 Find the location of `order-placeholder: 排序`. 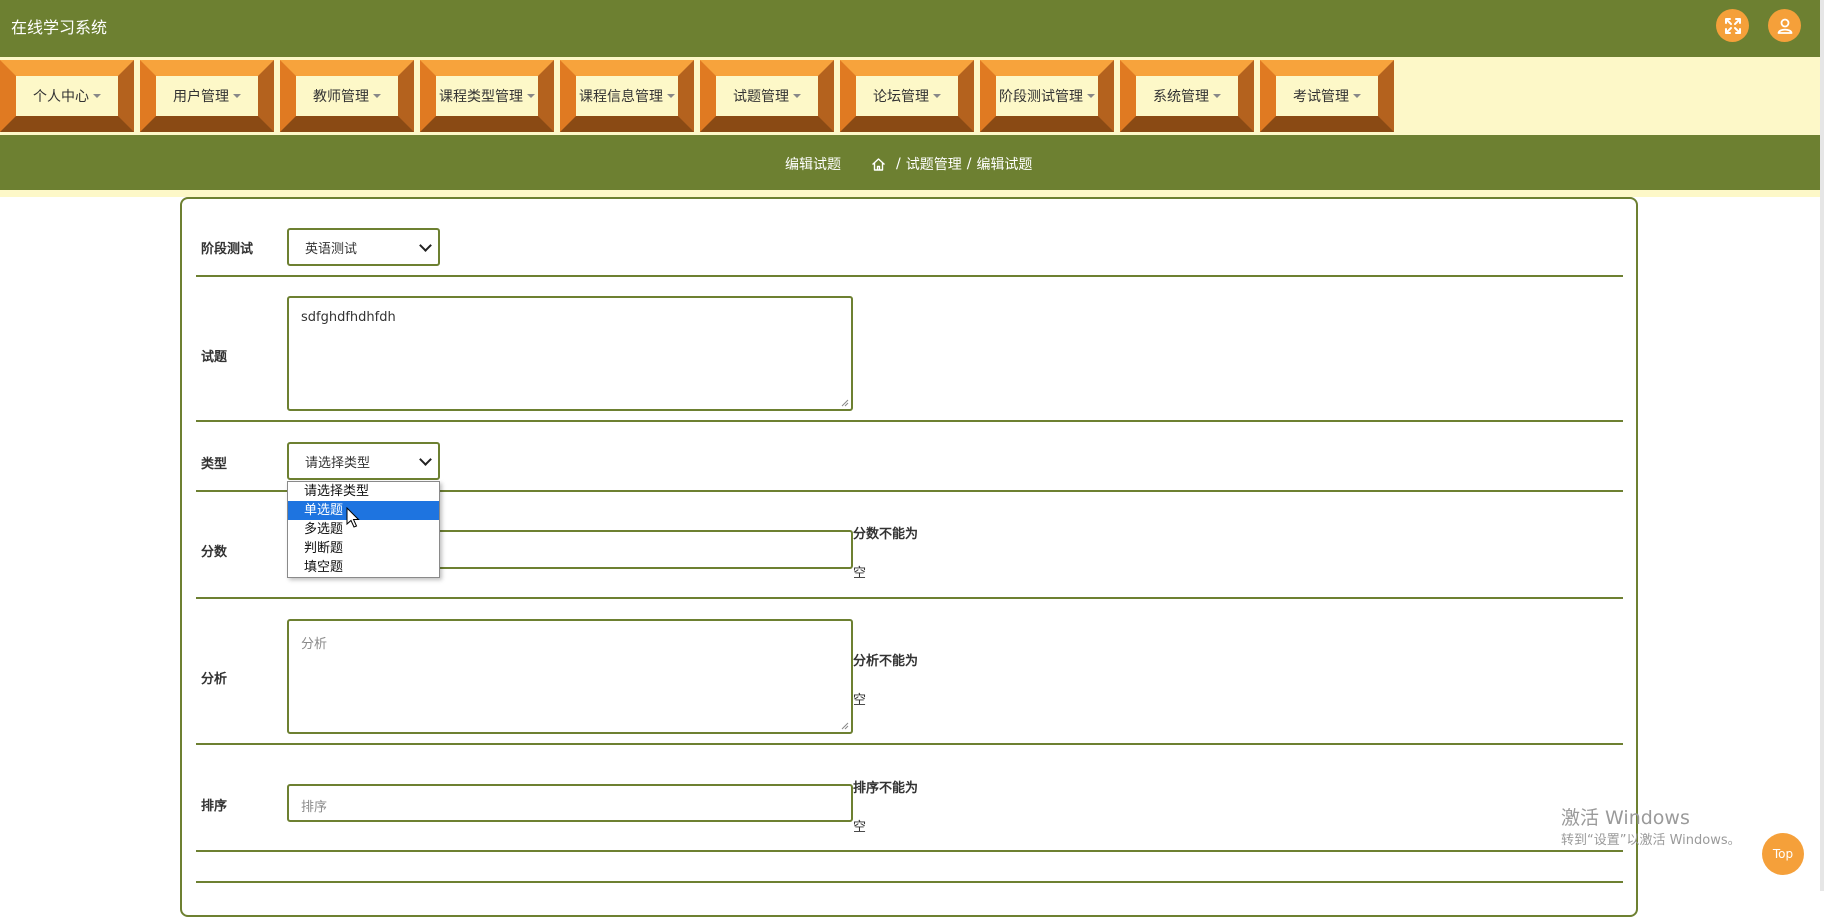

order-placeholder: 排序 is located at coordinates (314, 807).